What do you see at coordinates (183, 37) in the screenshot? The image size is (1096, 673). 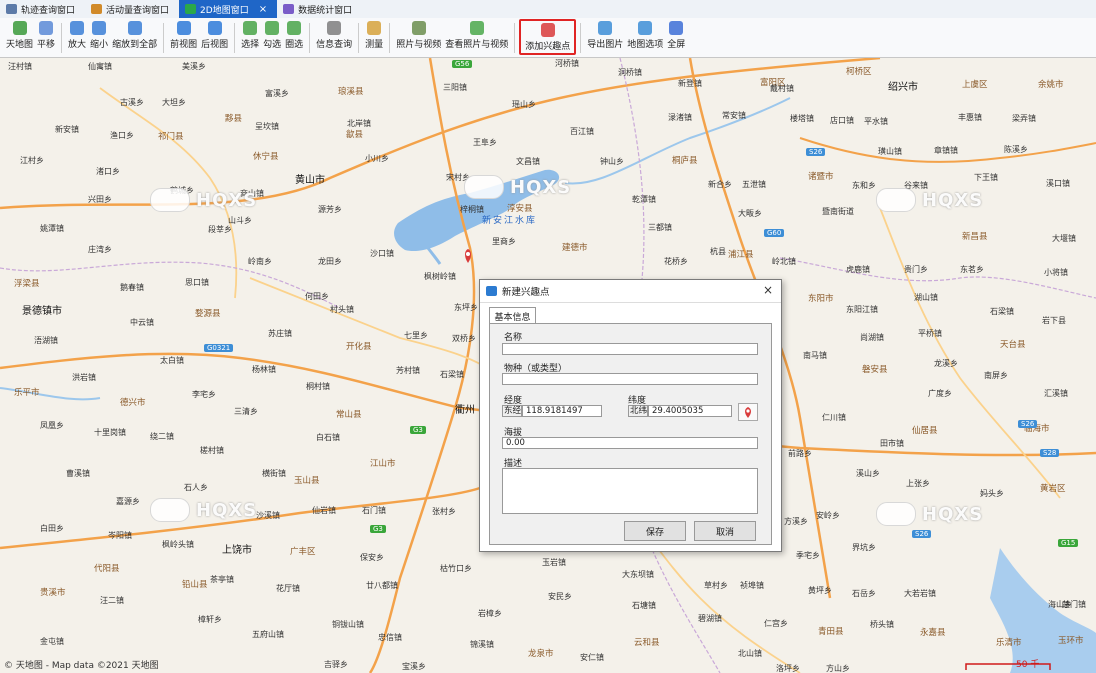 I see `back-arrow-button: 前视图` at bounding box center [183, 37].